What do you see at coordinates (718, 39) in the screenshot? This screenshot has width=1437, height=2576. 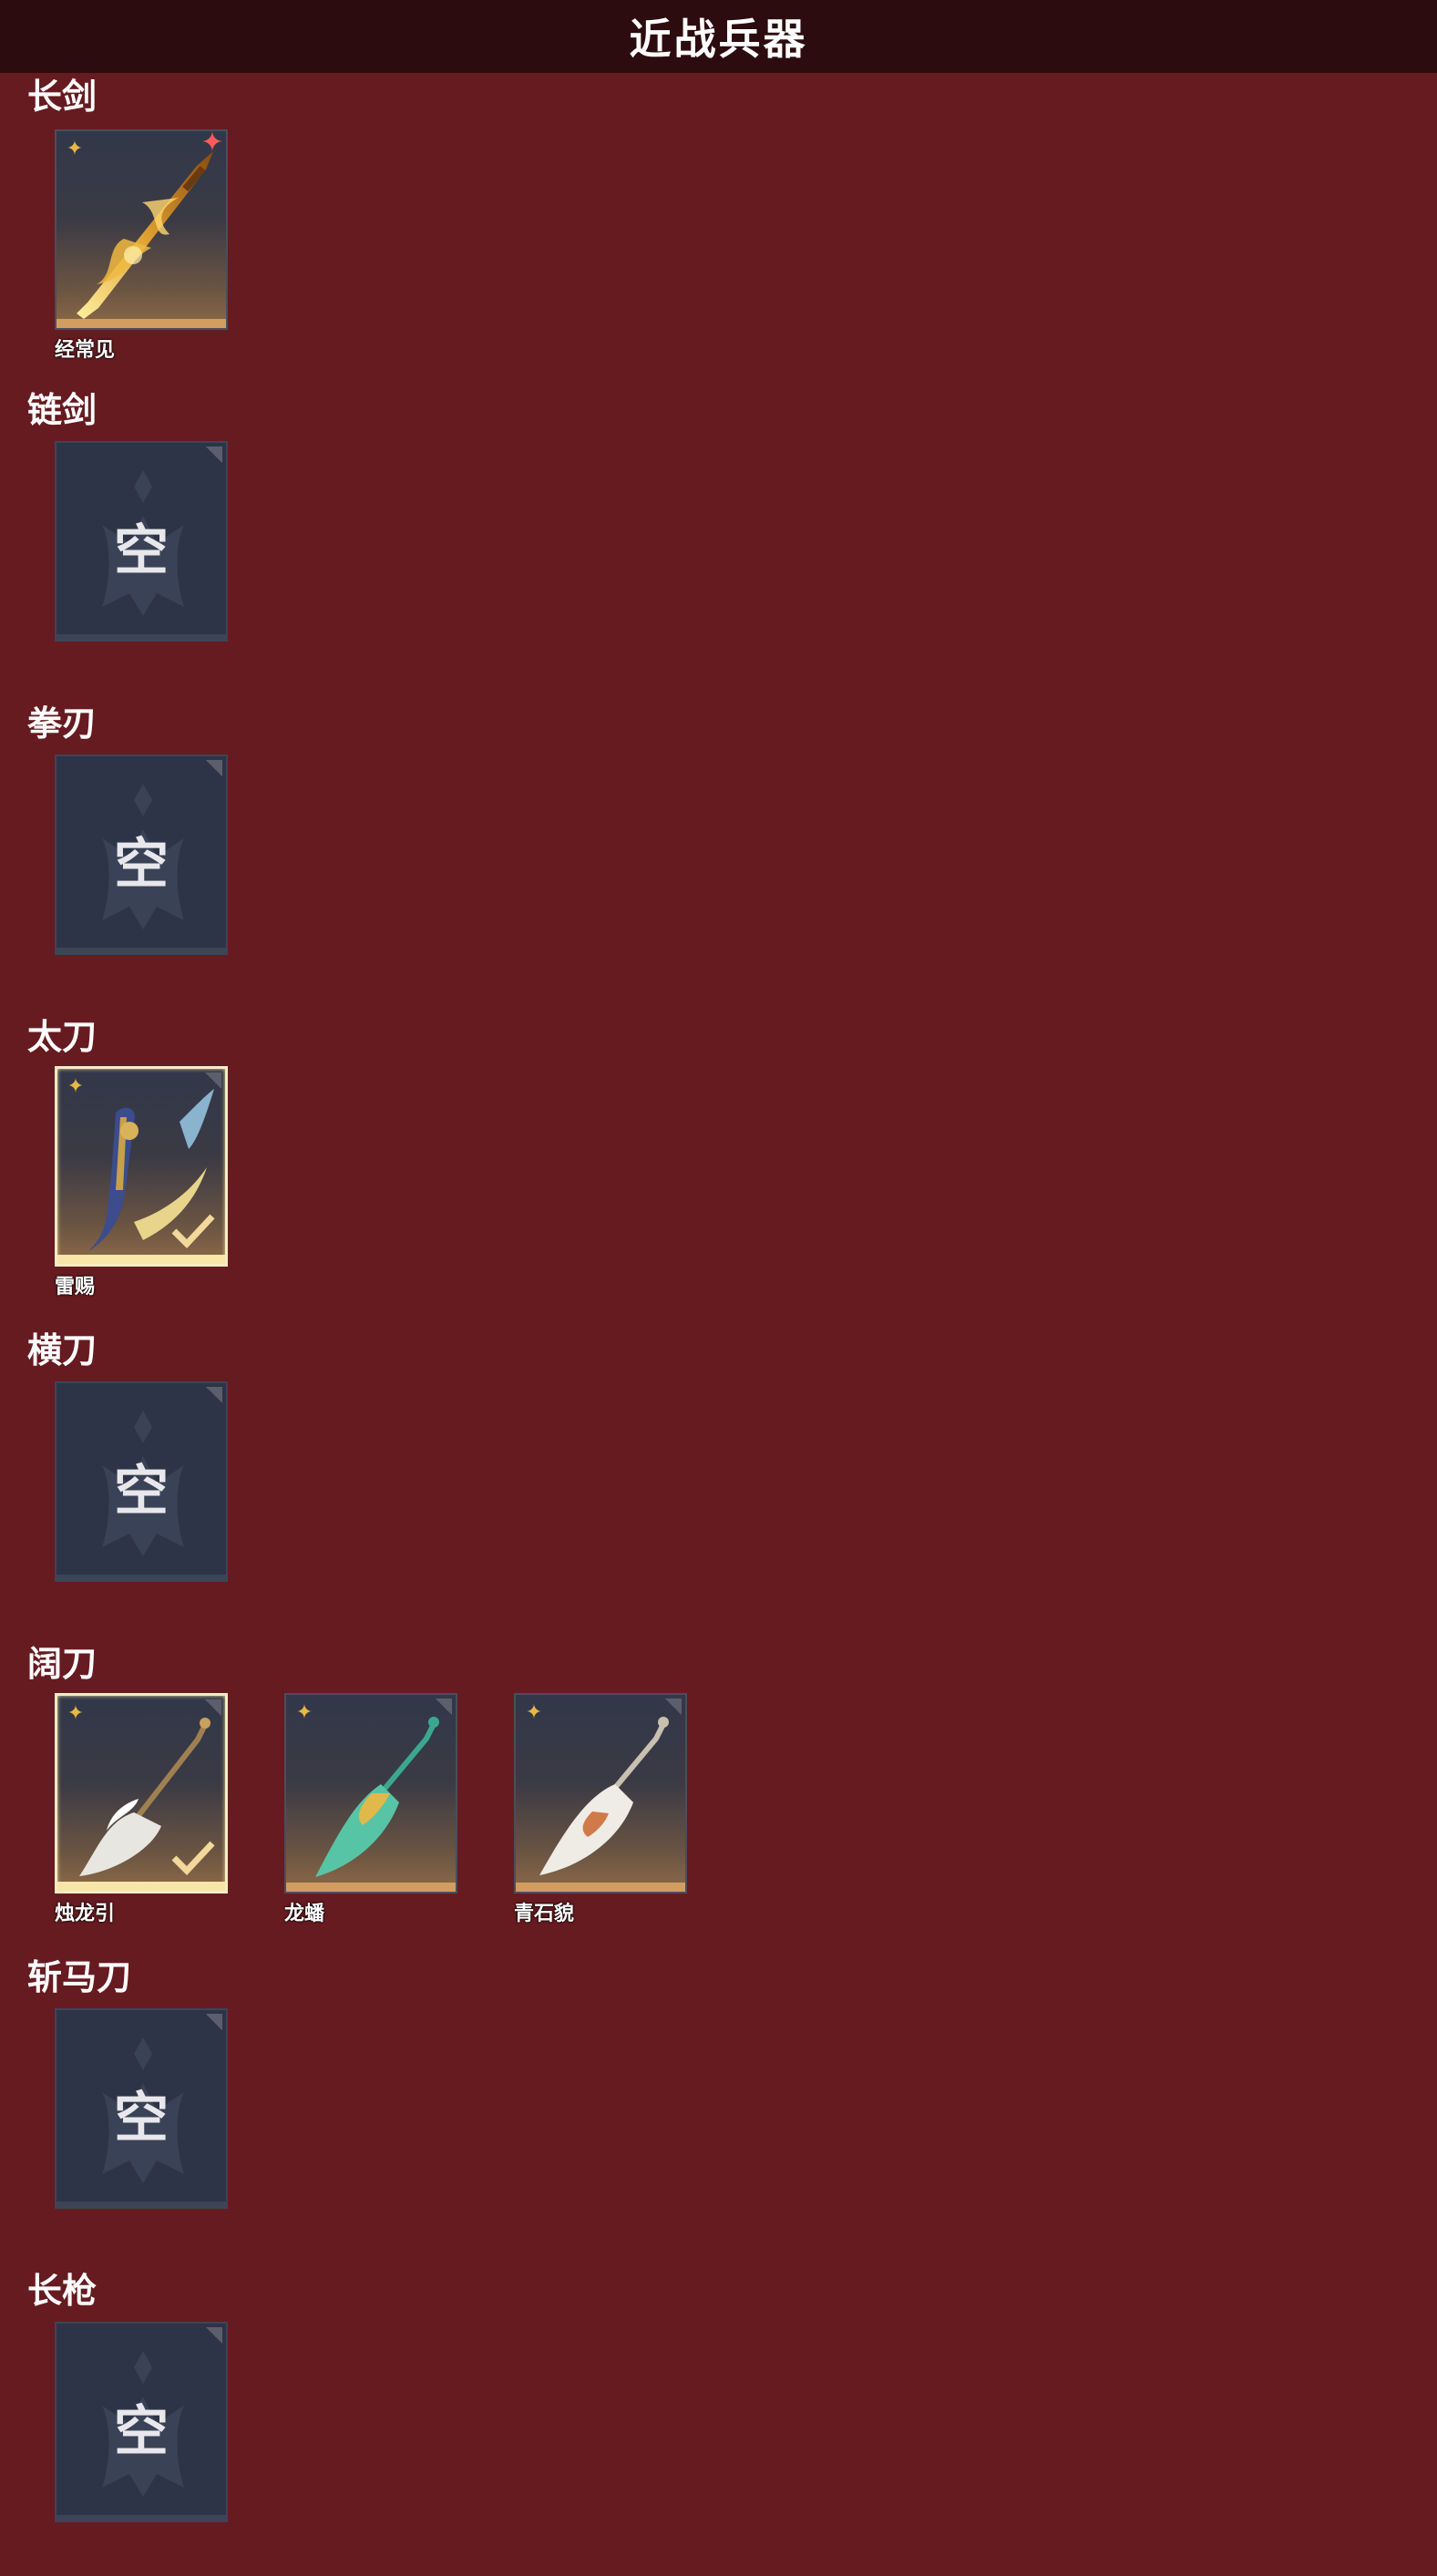 I see `page-title: 近战兵器` at bounding box center [718, 39].